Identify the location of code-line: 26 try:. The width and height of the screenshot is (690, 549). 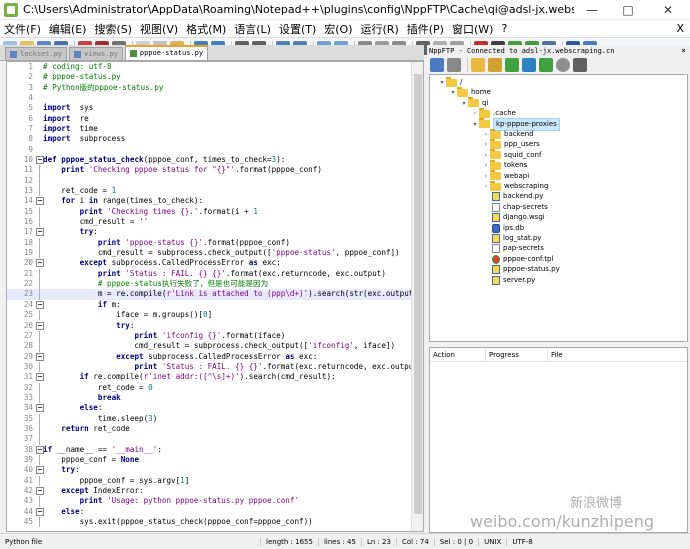
(210, 326).